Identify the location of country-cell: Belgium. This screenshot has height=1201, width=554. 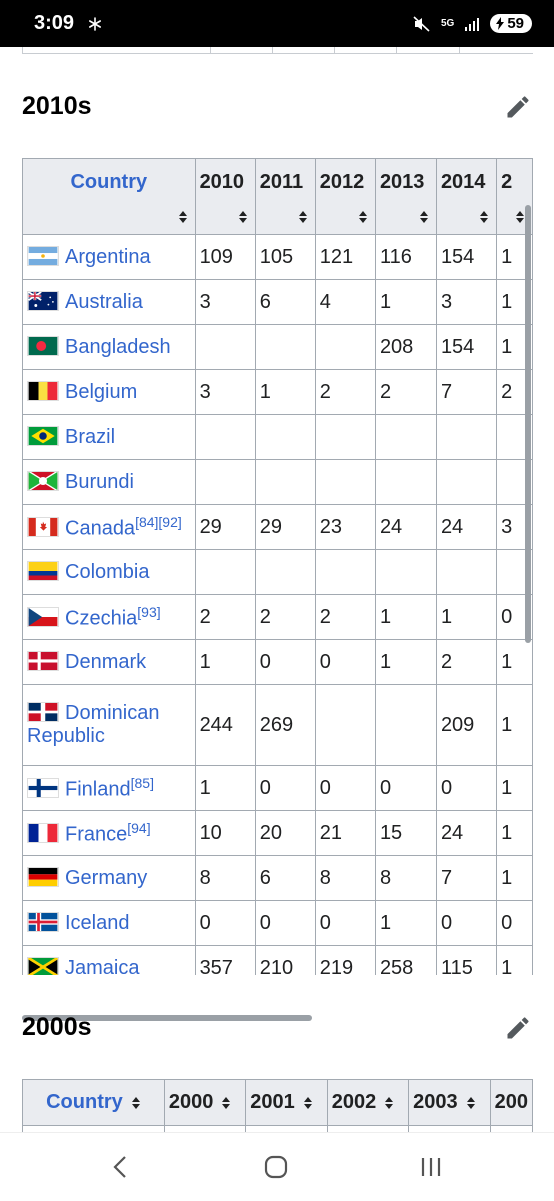
(109, 392).